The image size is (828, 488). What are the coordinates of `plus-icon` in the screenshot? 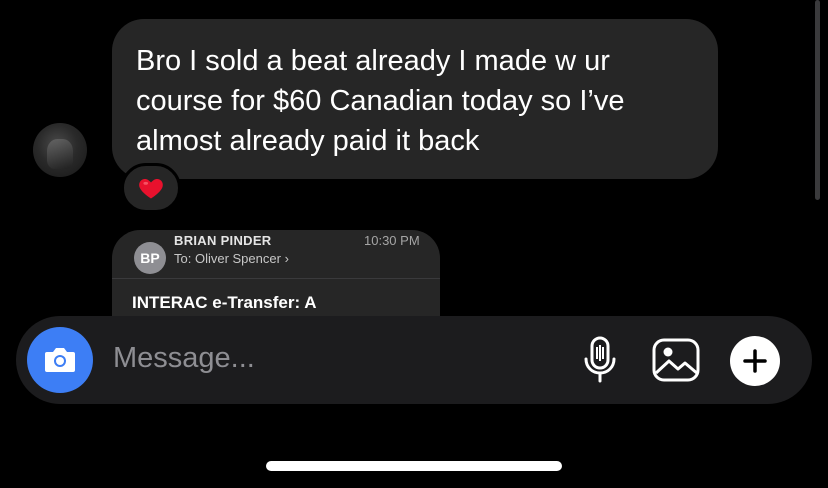 It's located at (755, 361).